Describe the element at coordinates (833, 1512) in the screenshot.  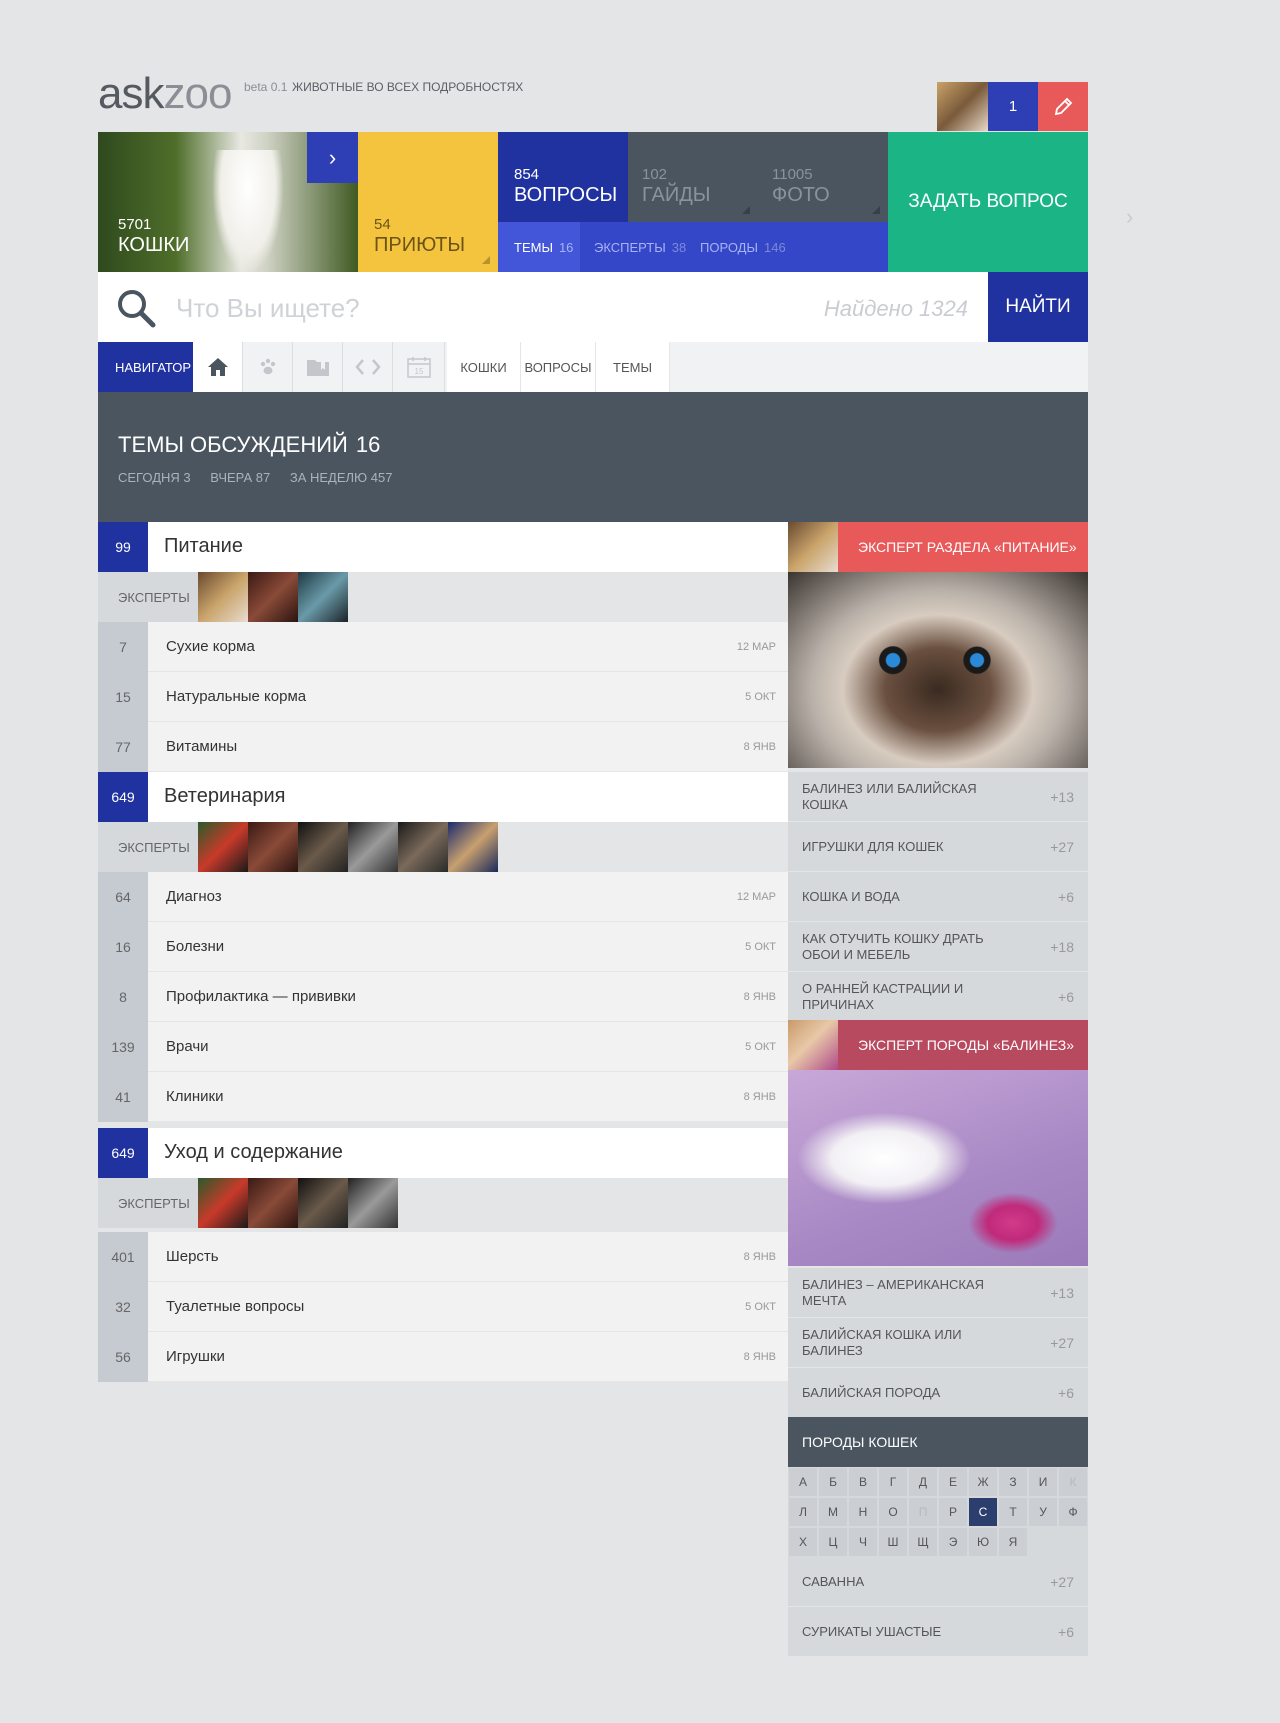
I see `letter-button: М` at that location.